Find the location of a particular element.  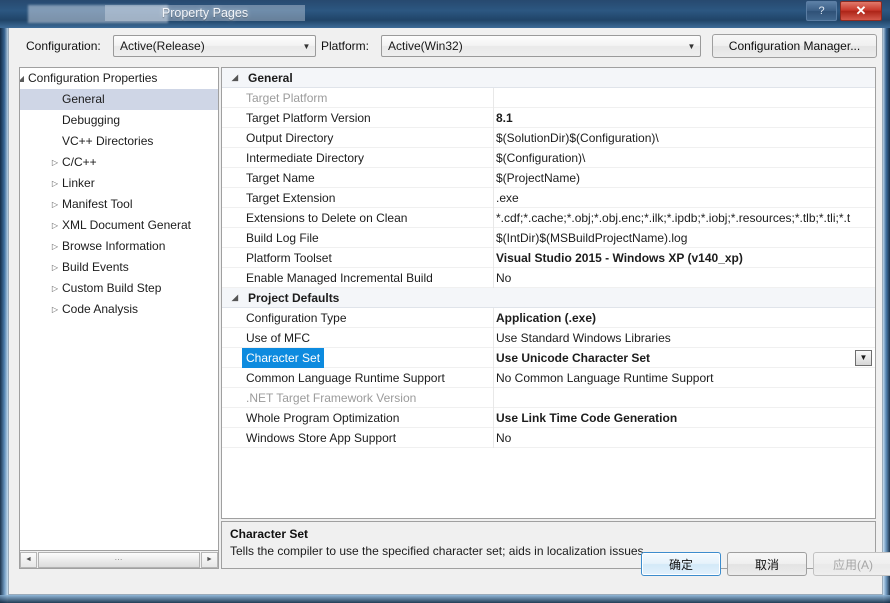

property-value: Use Unicode Character Set is located at coordinates (684, 358).